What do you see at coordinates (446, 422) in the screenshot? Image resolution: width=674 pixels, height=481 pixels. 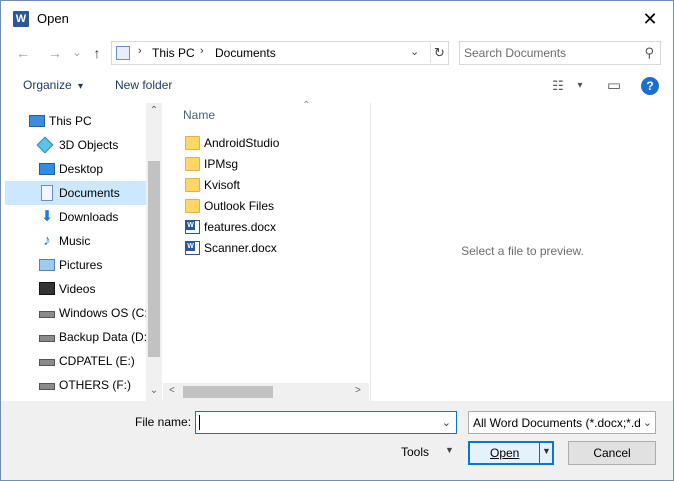 I see `file-name-dropdown-icon: ⌄` at bounding box center [446, 422].